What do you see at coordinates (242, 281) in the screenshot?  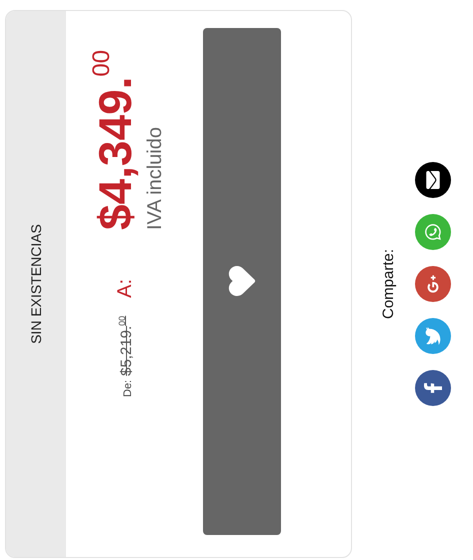 I see `heart-icon` at bounding box center [242, 281].